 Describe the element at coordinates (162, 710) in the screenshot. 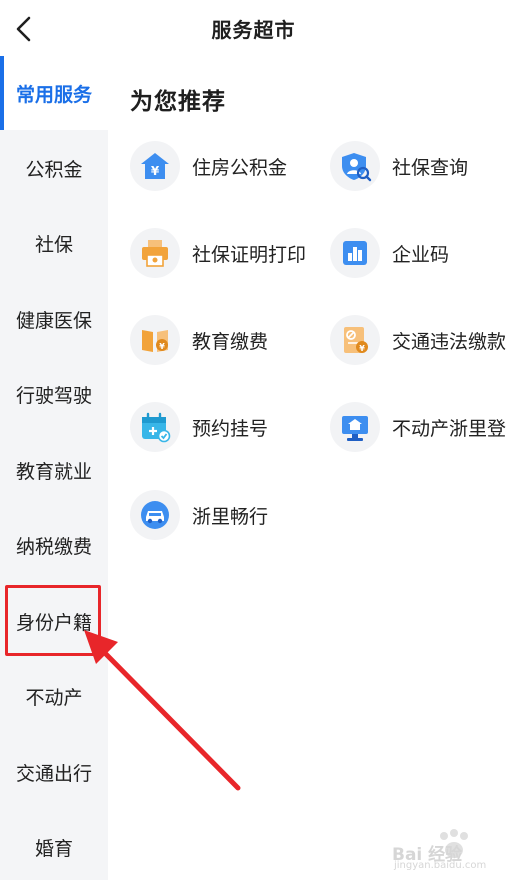

I see `annotation-arrow` at that location.